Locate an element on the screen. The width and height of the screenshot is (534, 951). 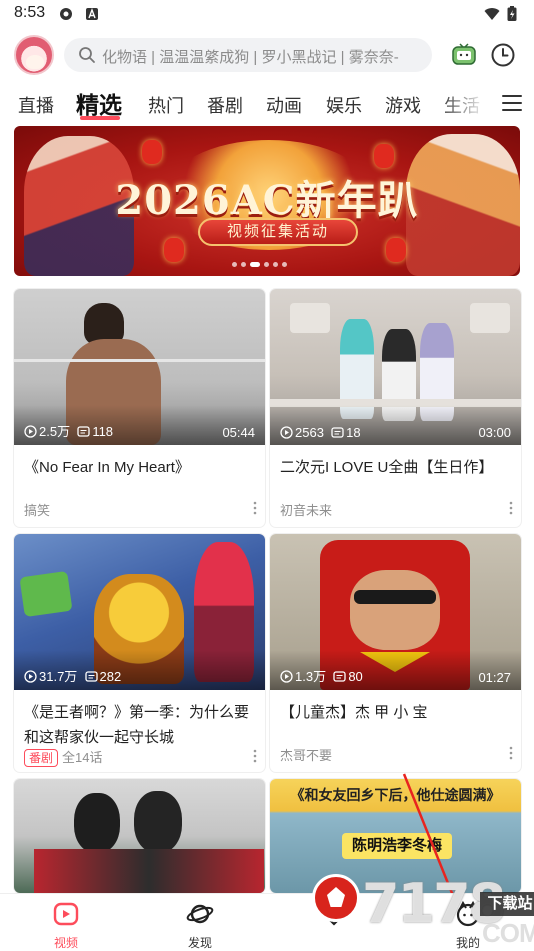
view-count: 31.7万 is located at coordinates (58, 676).